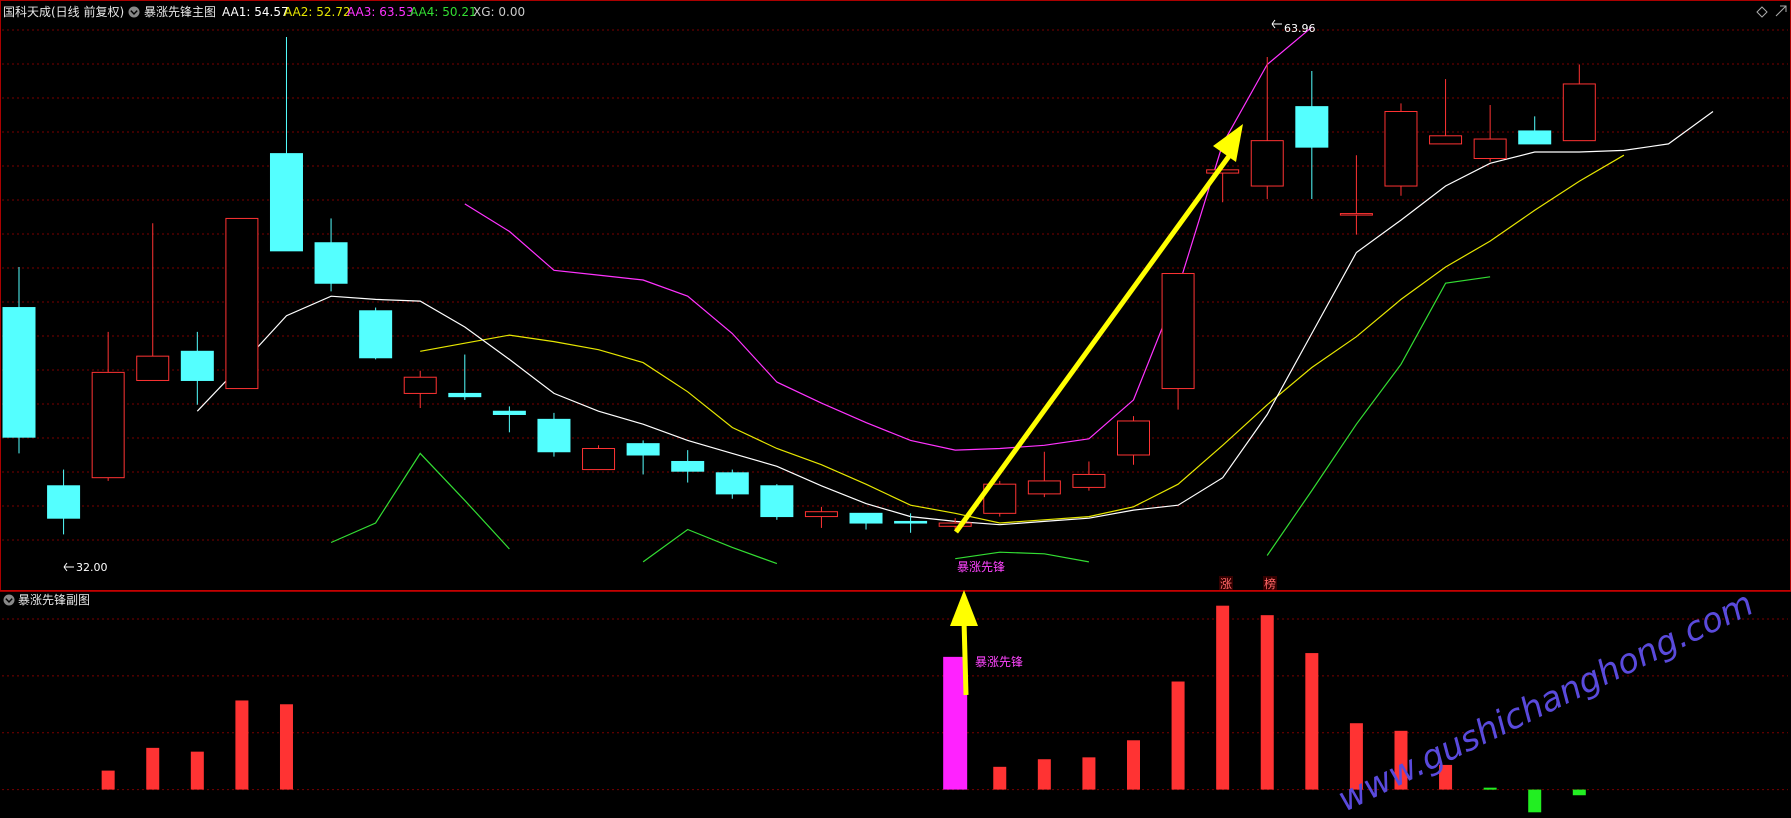  What do you see at coordinates (981, 566) in the screenshot?
I see `signal-label-main: 暴涨先锋` at bounding box center [981, 566].